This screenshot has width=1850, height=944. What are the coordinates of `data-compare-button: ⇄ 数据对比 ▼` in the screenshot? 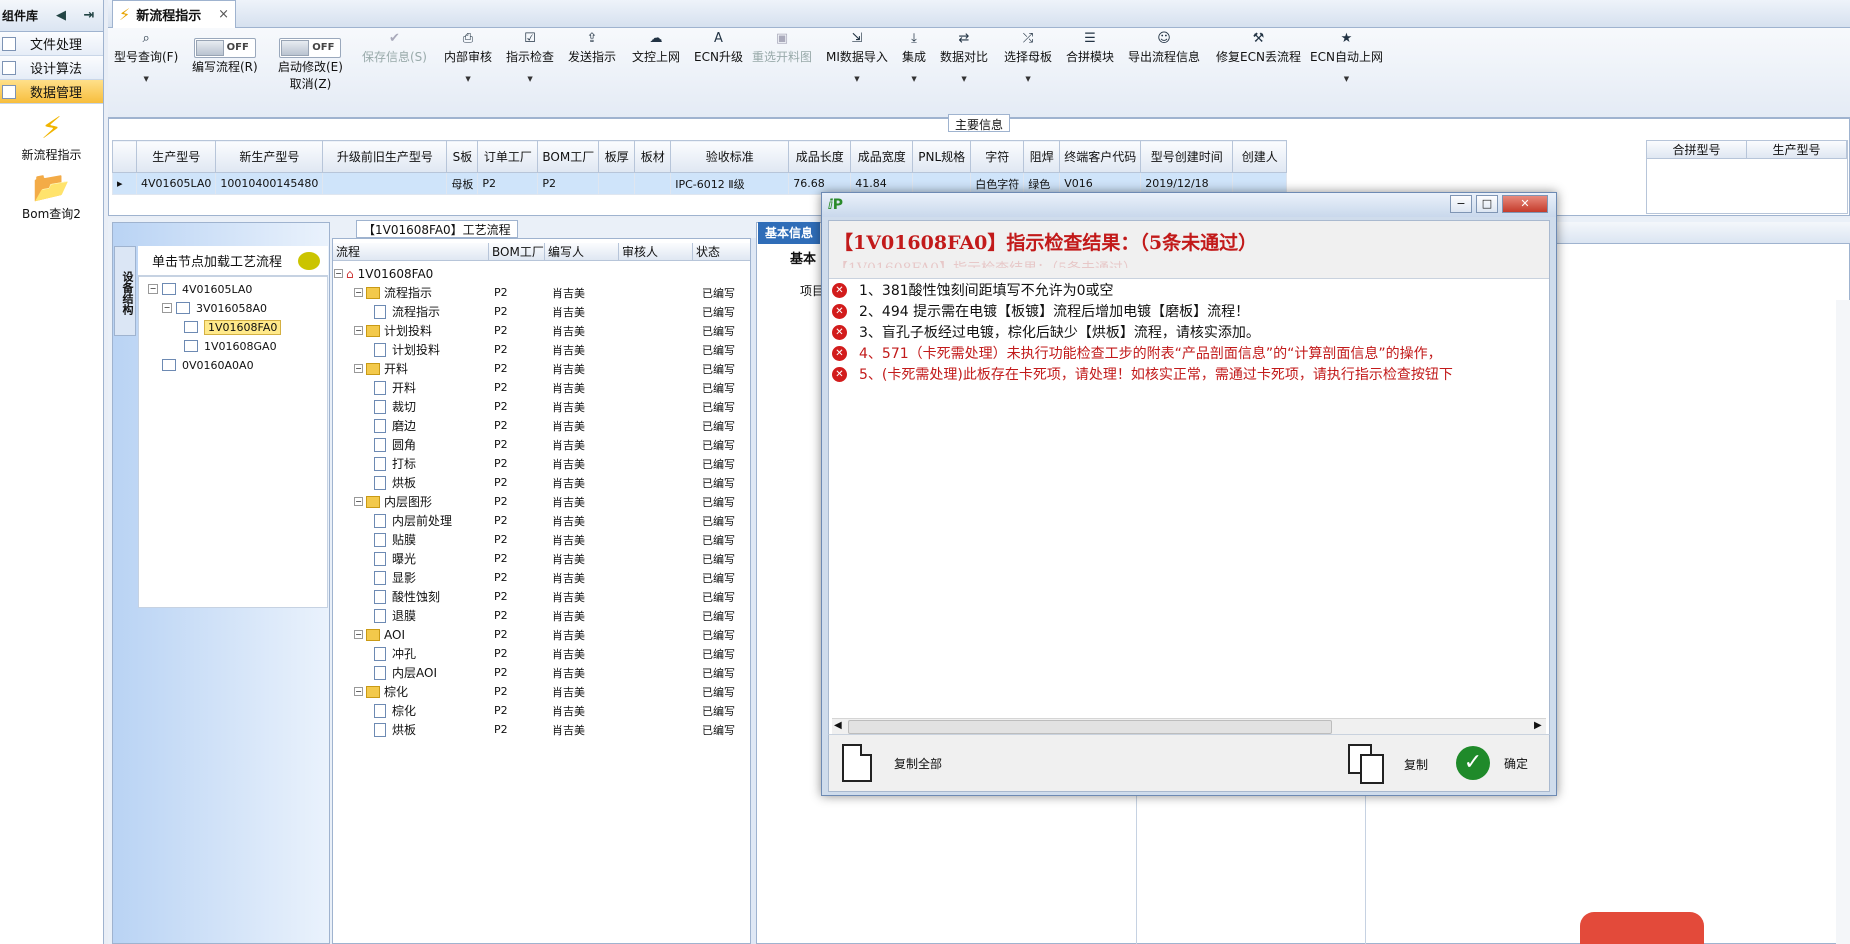 It's located at (964, 58).